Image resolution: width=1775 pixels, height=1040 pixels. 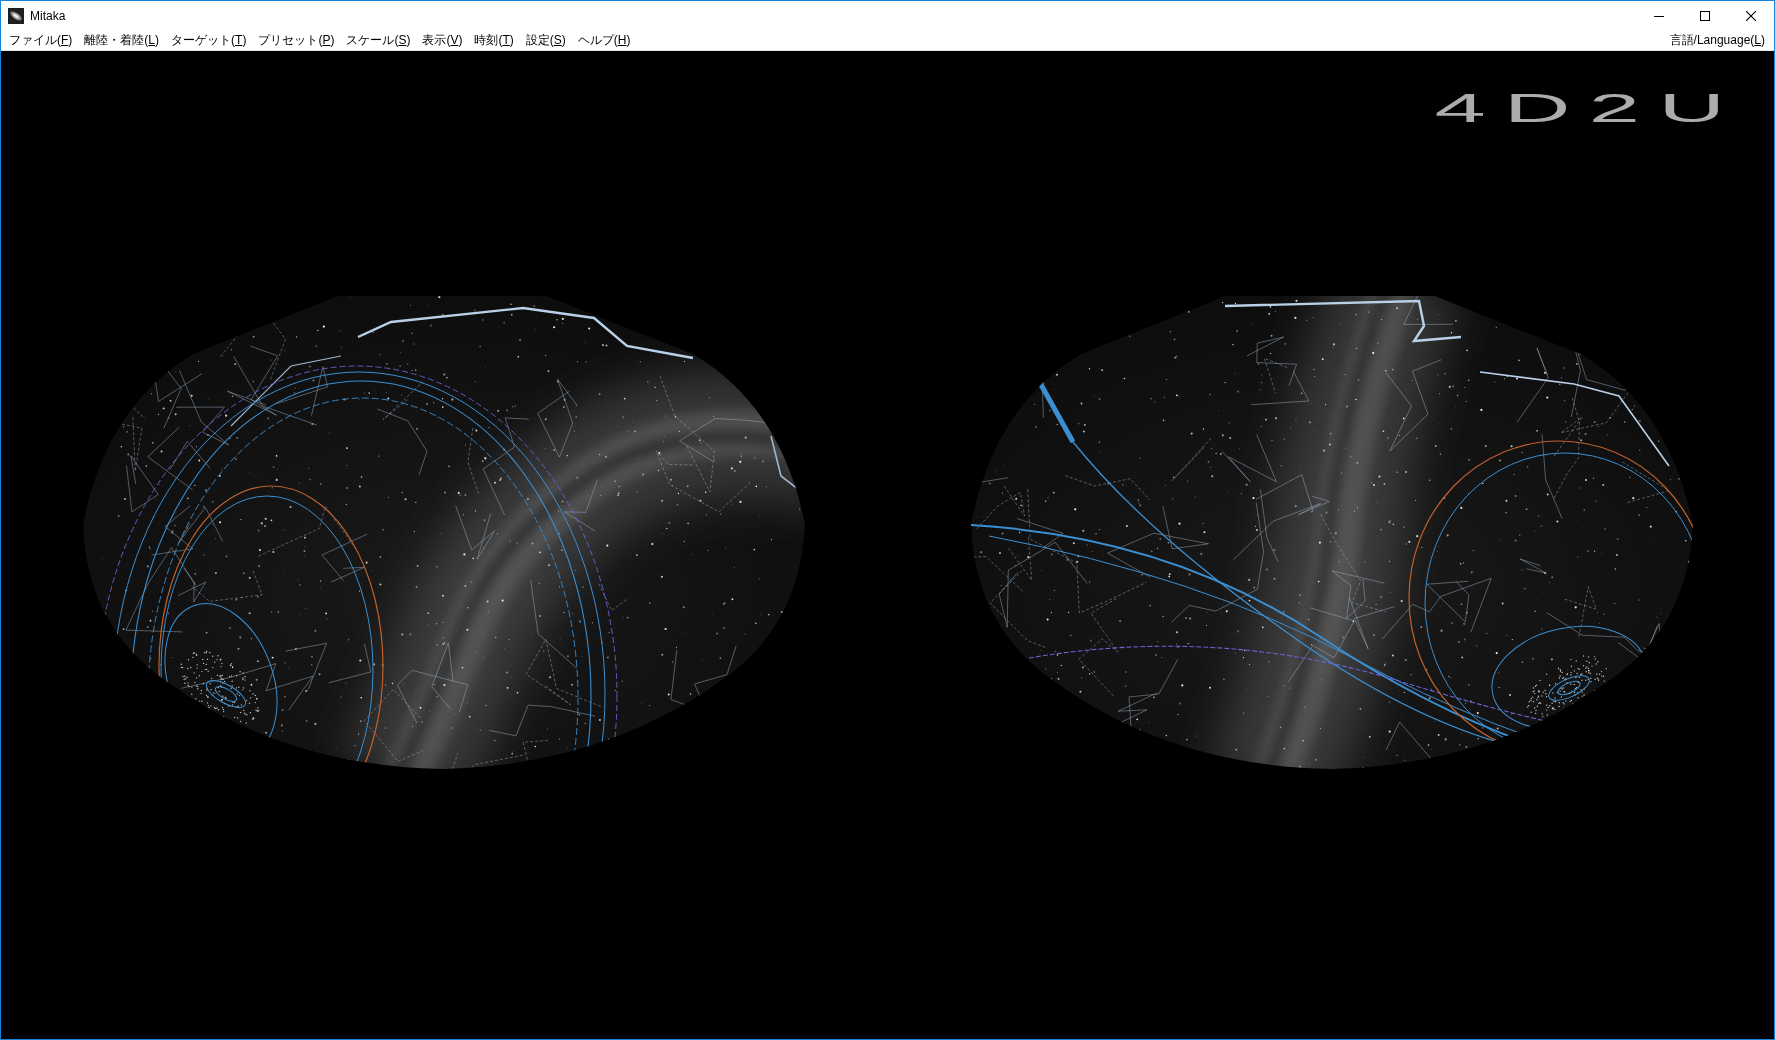 What do you see at coordinates (545, 40) in the screenshot?
I see `menu-item: 設定(S)` at bounding box center [545, 40].